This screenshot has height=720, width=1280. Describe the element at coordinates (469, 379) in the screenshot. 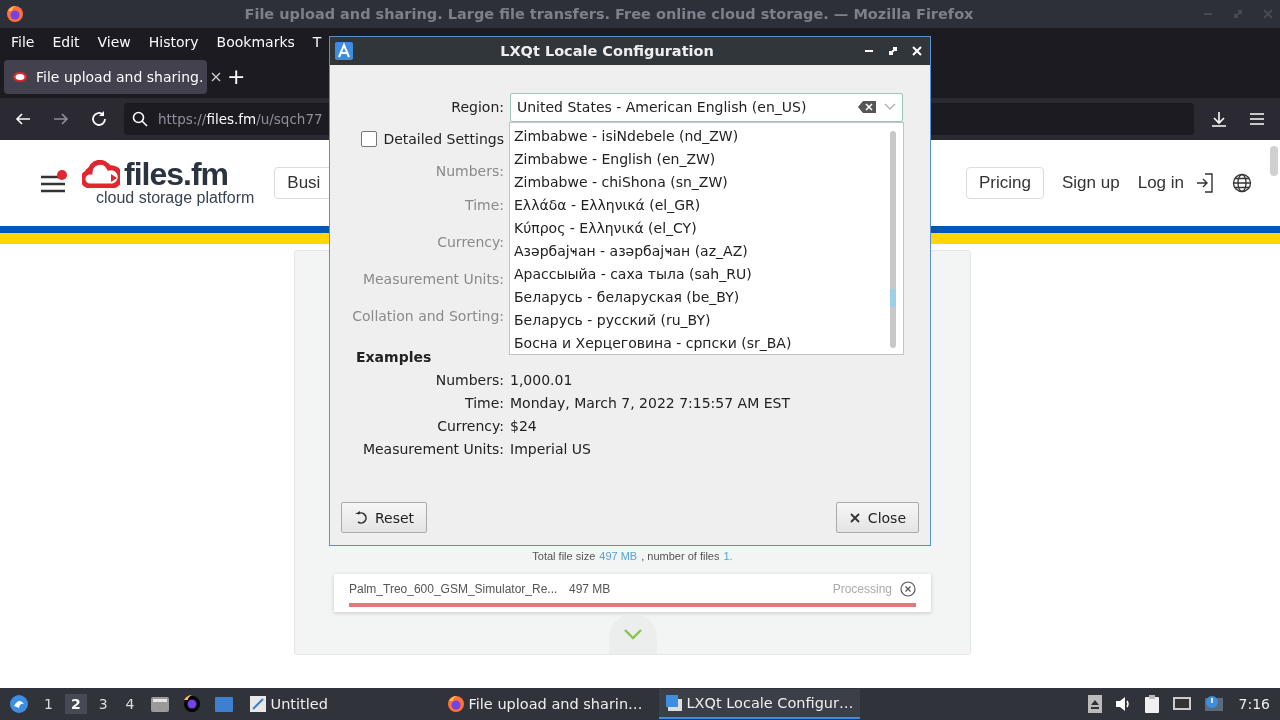

I see `example-label: Numbers:` at that location.